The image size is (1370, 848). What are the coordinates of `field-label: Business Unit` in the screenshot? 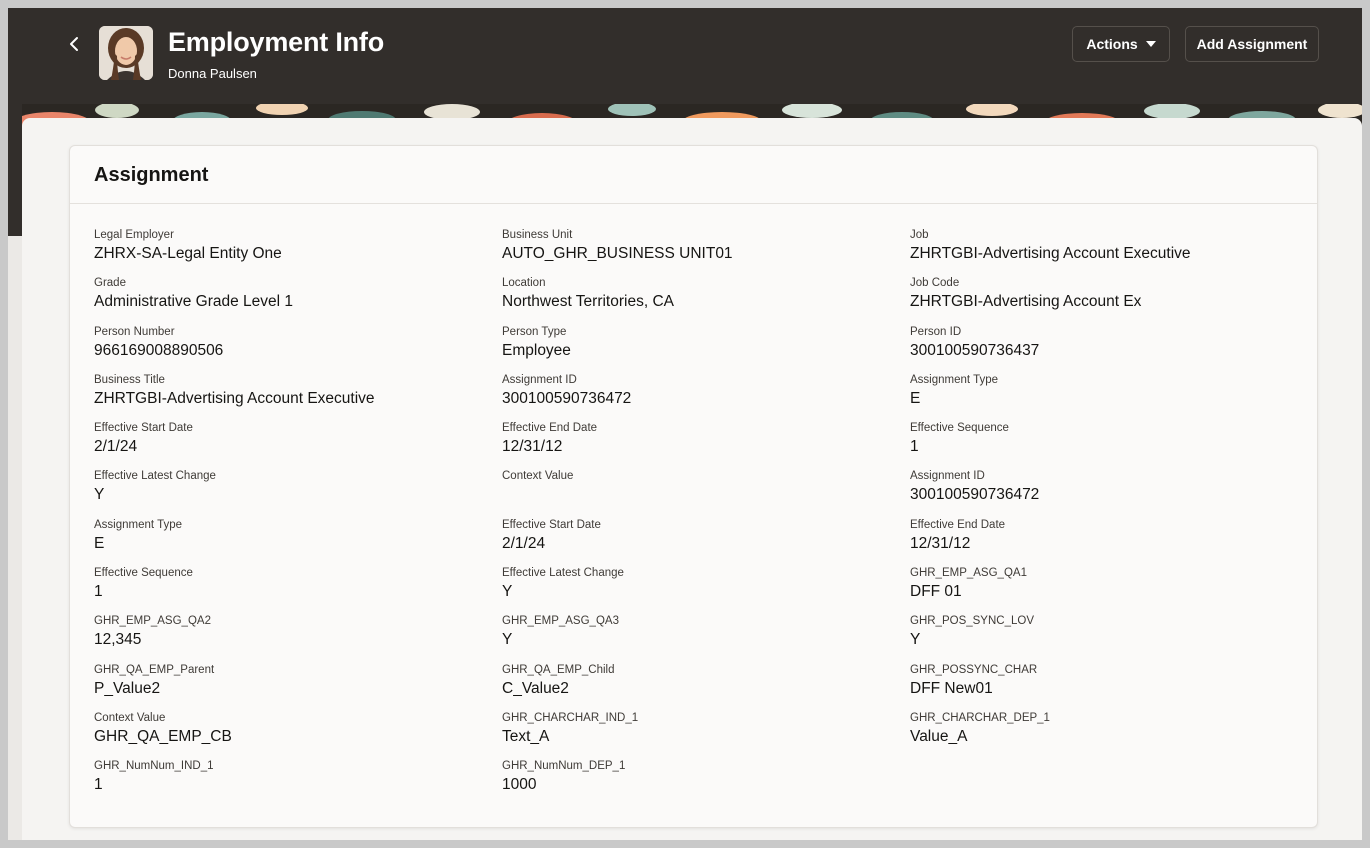 It's located at (537, 235).